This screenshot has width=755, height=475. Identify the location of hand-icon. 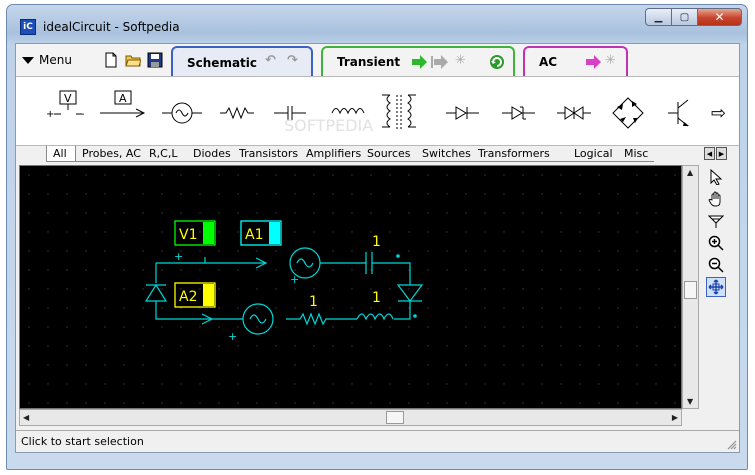
(714, 199).